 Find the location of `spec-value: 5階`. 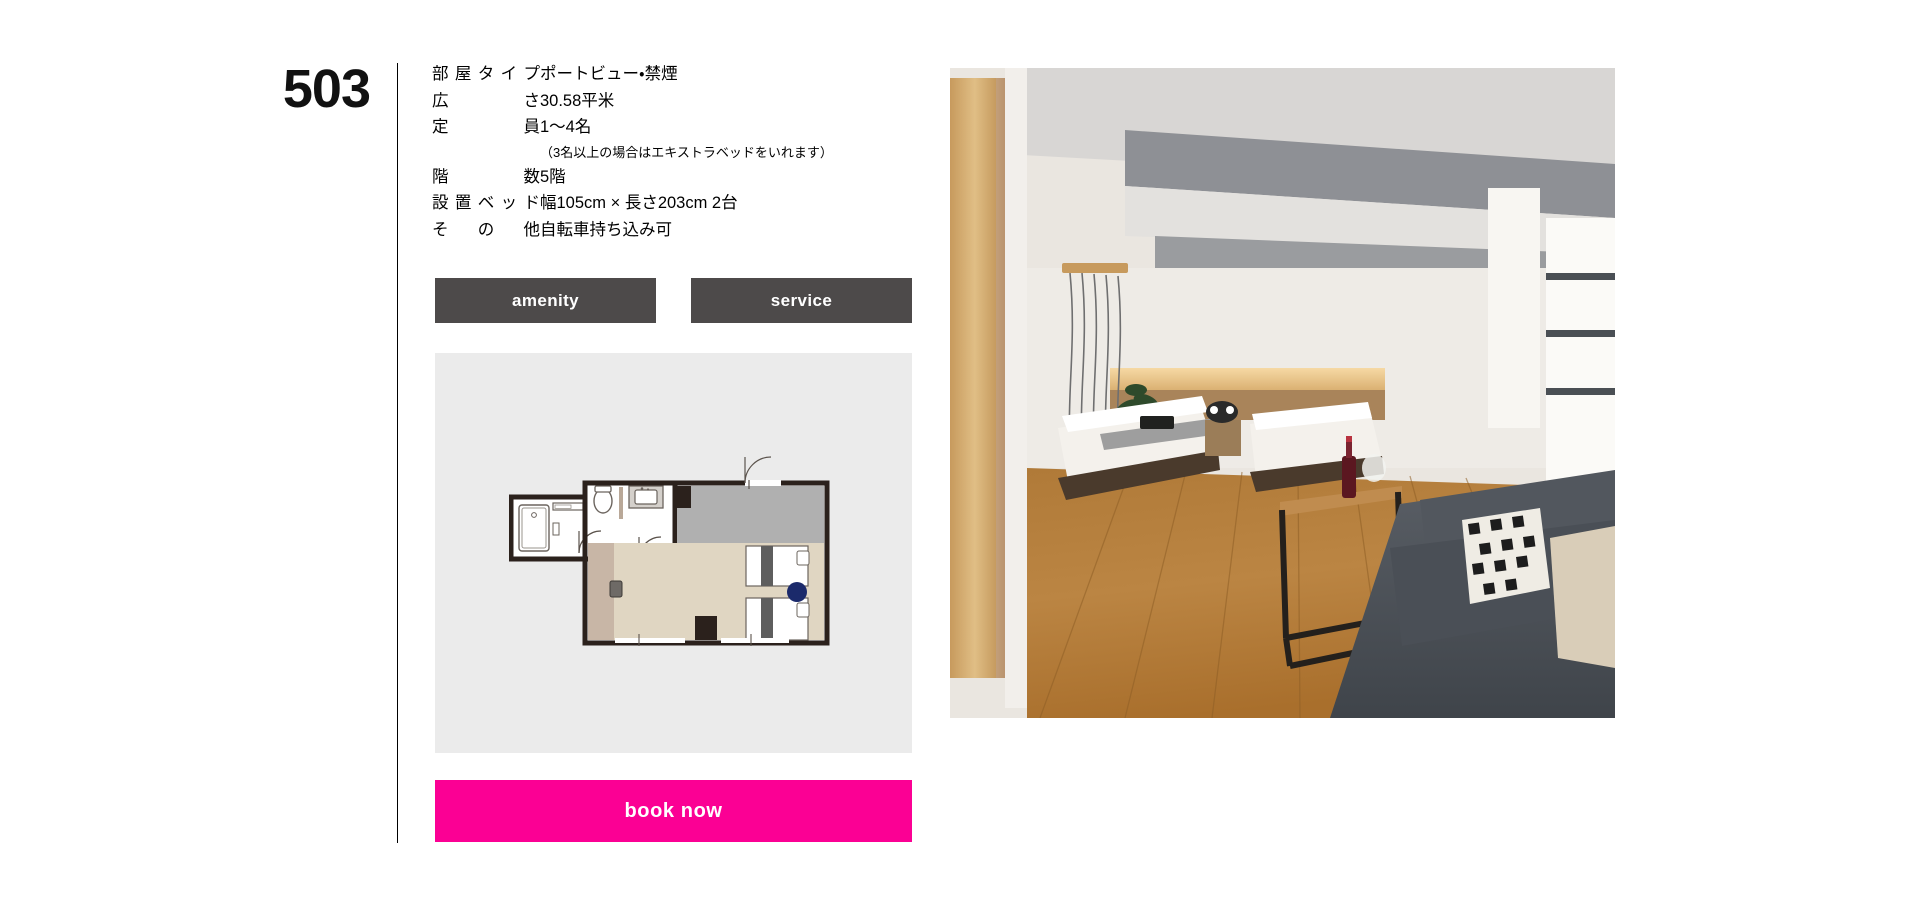

spec-value: 5階 is located at coordinates (553, 176).